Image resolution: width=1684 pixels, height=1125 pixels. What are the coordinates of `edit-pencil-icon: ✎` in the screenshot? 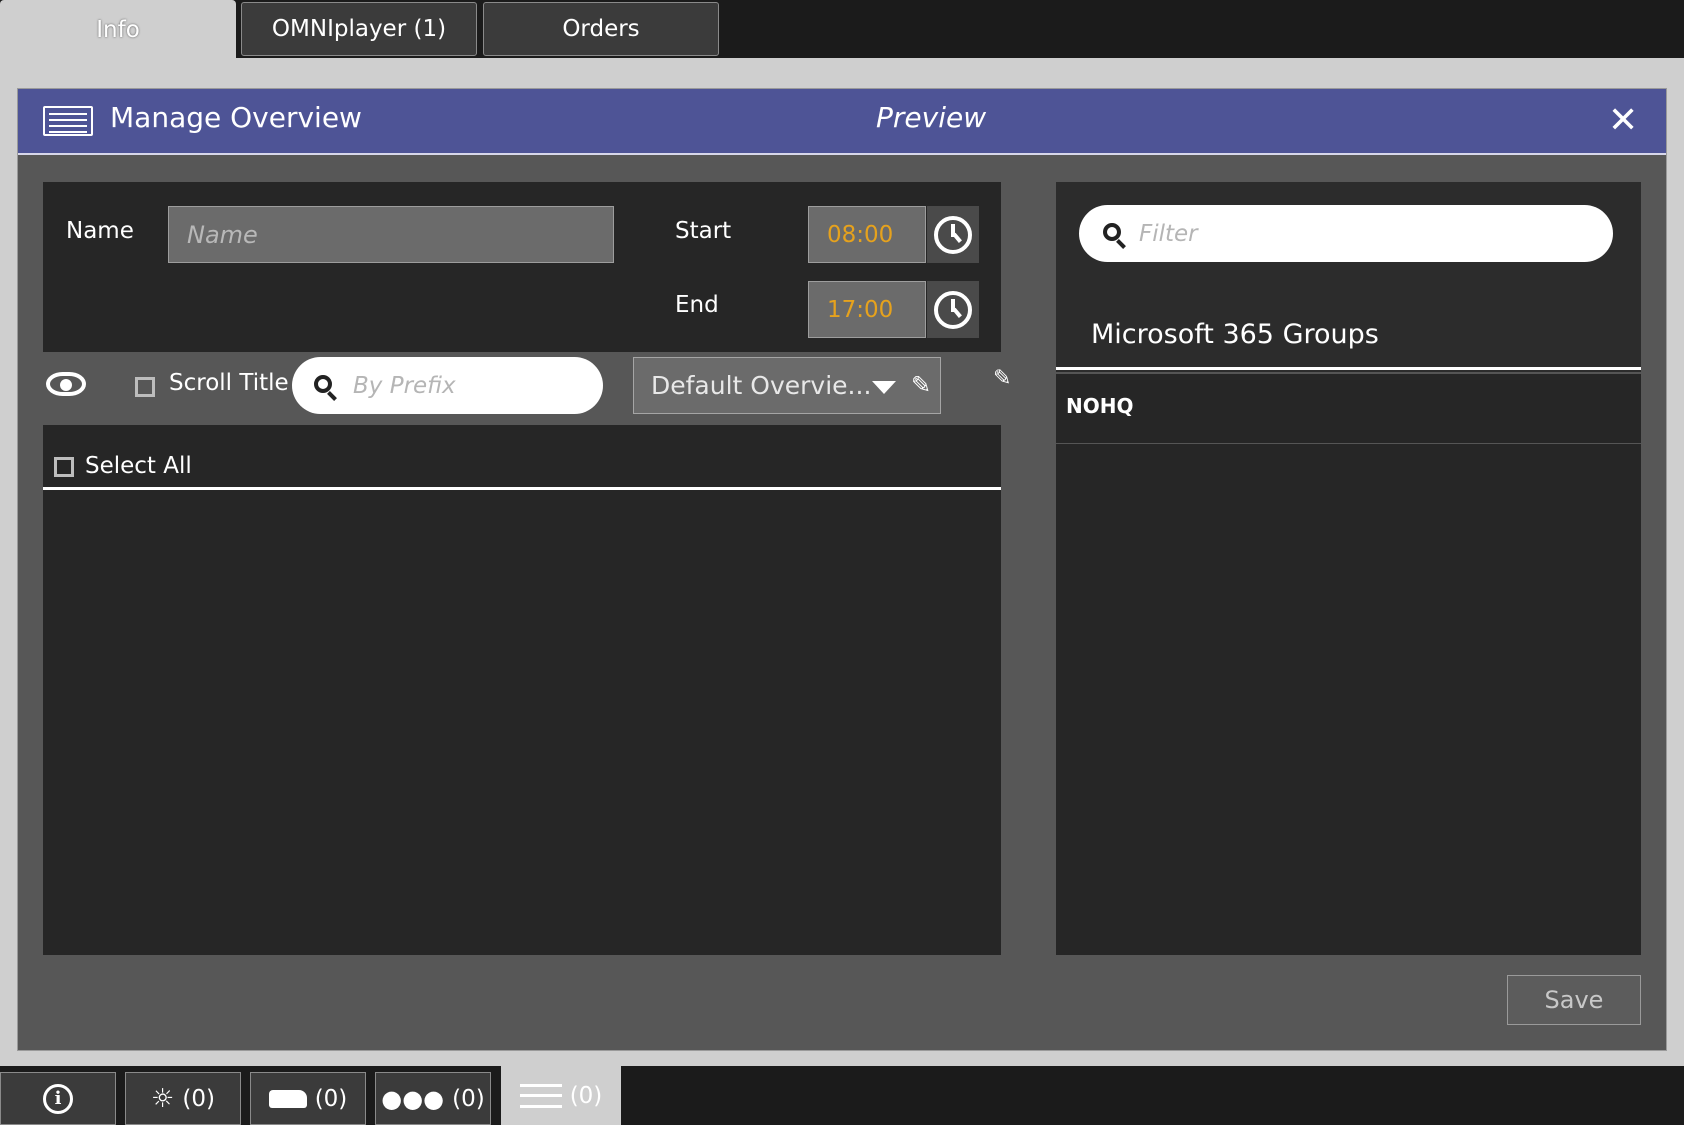 It's located at (1002, 378).